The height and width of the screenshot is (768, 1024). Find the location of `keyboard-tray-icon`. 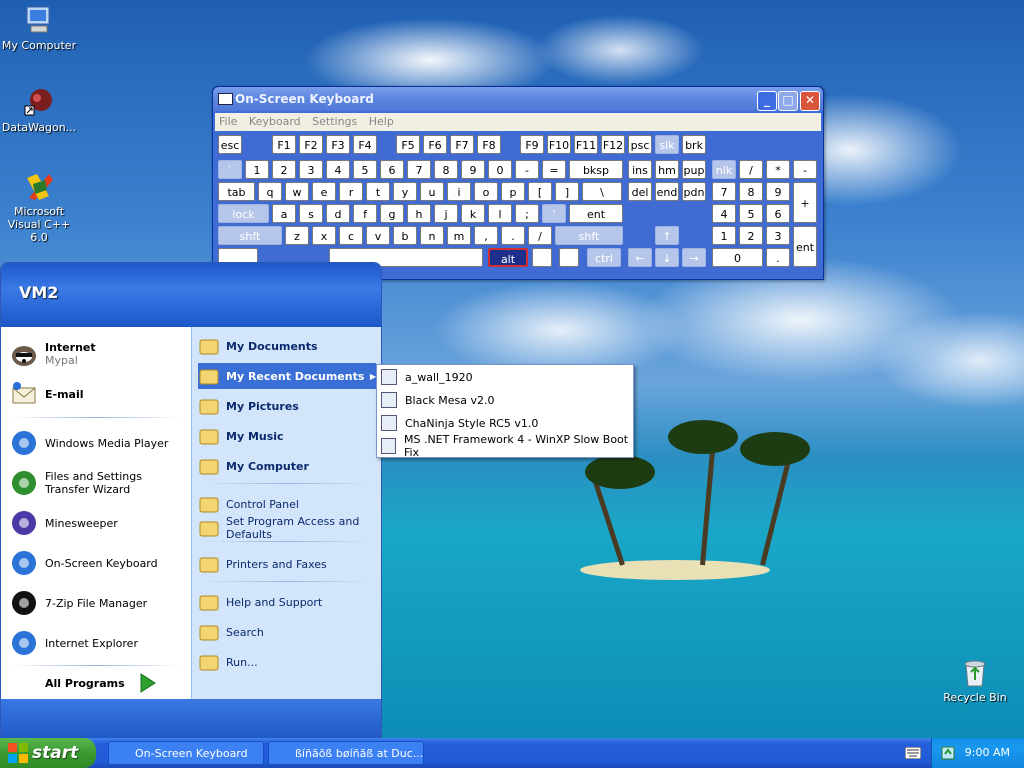

keyboard-tray-icon is located at coordinates (913, 753).